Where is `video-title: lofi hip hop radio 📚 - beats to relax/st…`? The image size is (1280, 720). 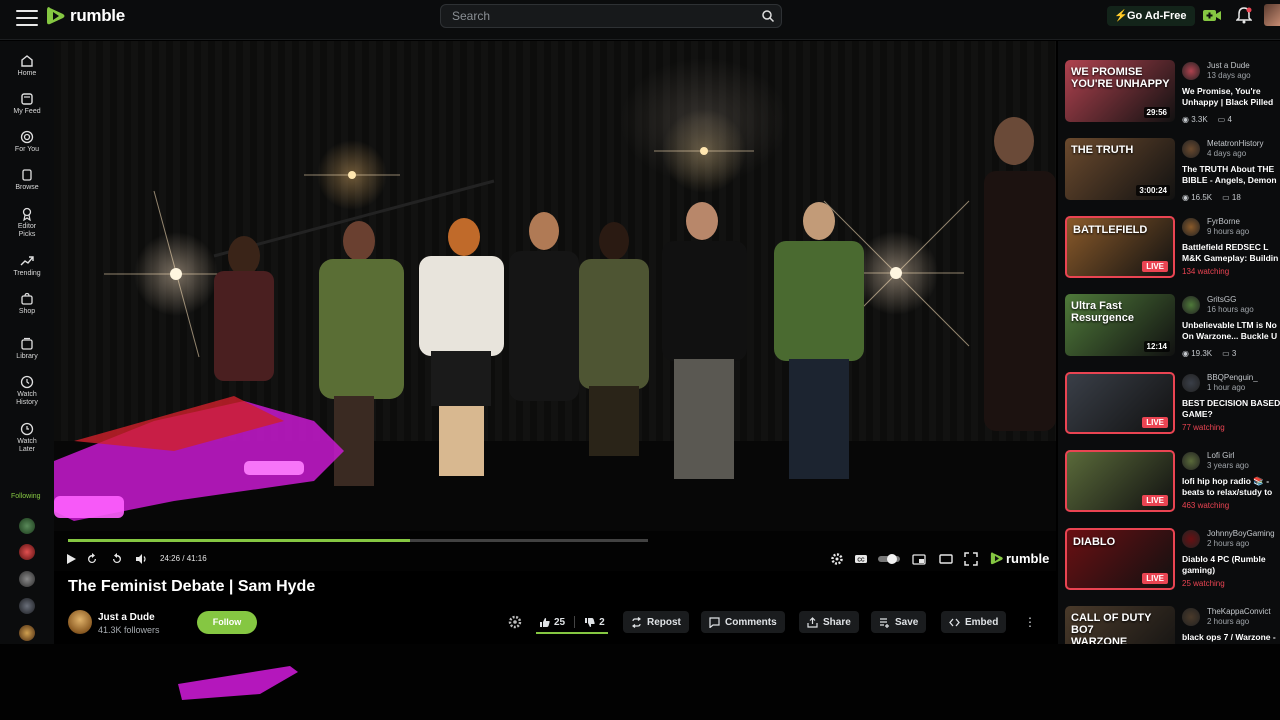 video-title: lofi hip hop radio 📚 - beats to relax/st… is located at coordinates (1231, 486).